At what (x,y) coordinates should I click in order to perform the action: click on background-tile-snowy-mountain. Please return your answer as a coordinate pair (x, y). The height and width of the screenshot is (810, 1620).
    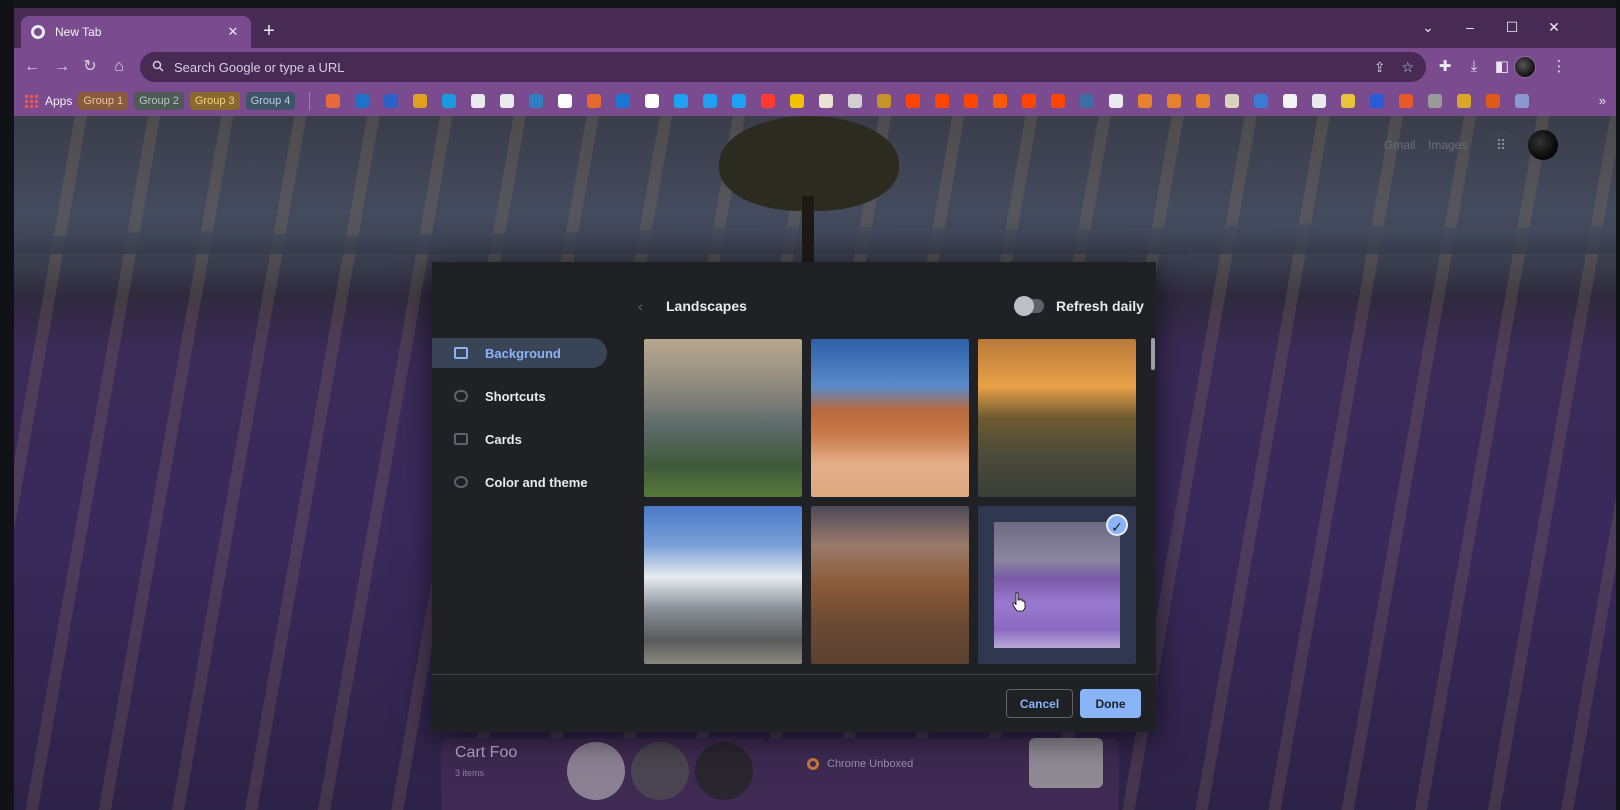
    Looking at the image, I should click on (723, 585).